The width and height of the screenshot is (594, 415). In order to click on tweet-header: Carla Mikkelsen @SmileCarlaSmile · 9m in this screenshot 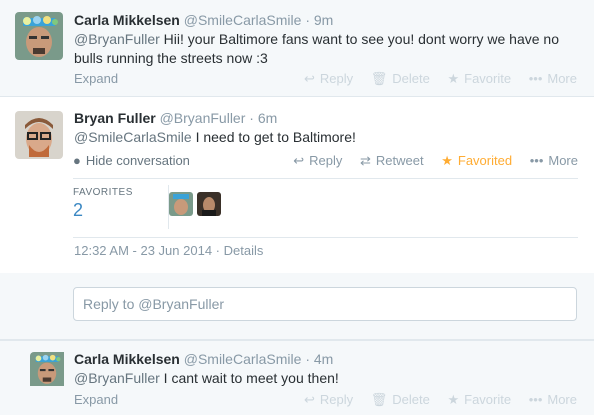, I will do `click(204, 20)`.